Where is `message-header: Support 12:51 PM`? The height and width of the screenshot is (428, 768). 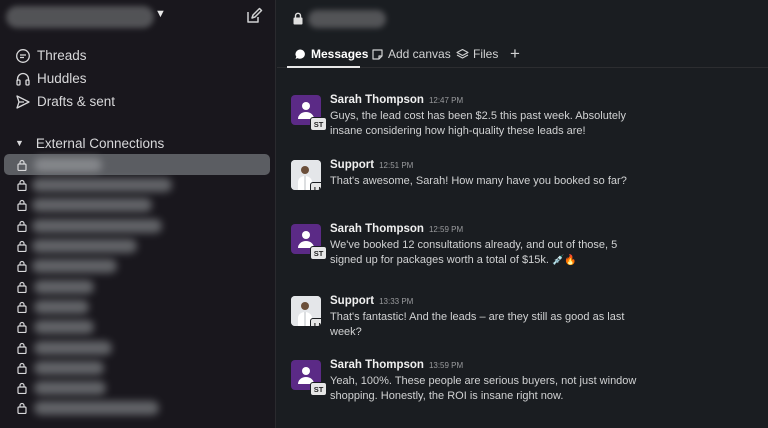 message-header: Support 12:51 PM is located at coordinates (371, 165).